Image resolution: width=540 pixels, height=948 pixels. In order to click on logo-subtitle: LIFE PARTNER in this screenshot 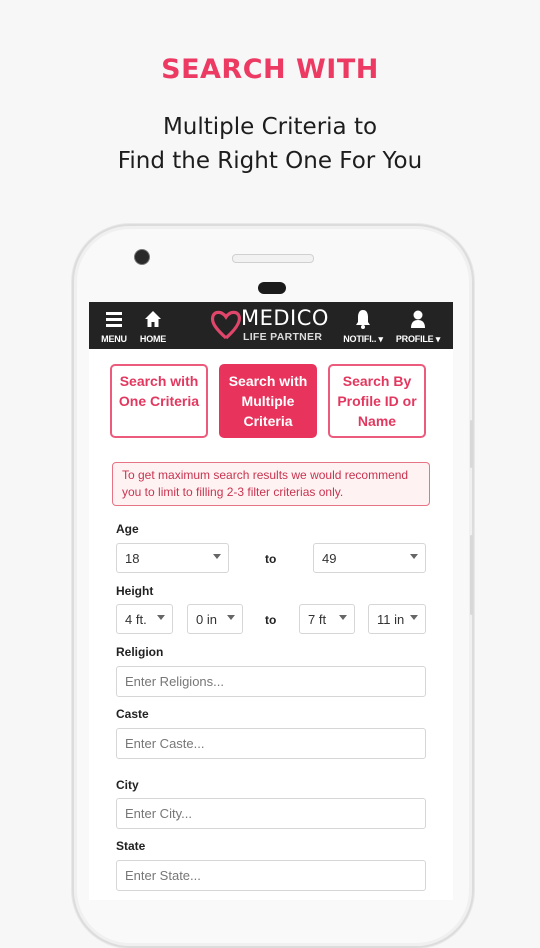, I will do `click(283, 337)`.